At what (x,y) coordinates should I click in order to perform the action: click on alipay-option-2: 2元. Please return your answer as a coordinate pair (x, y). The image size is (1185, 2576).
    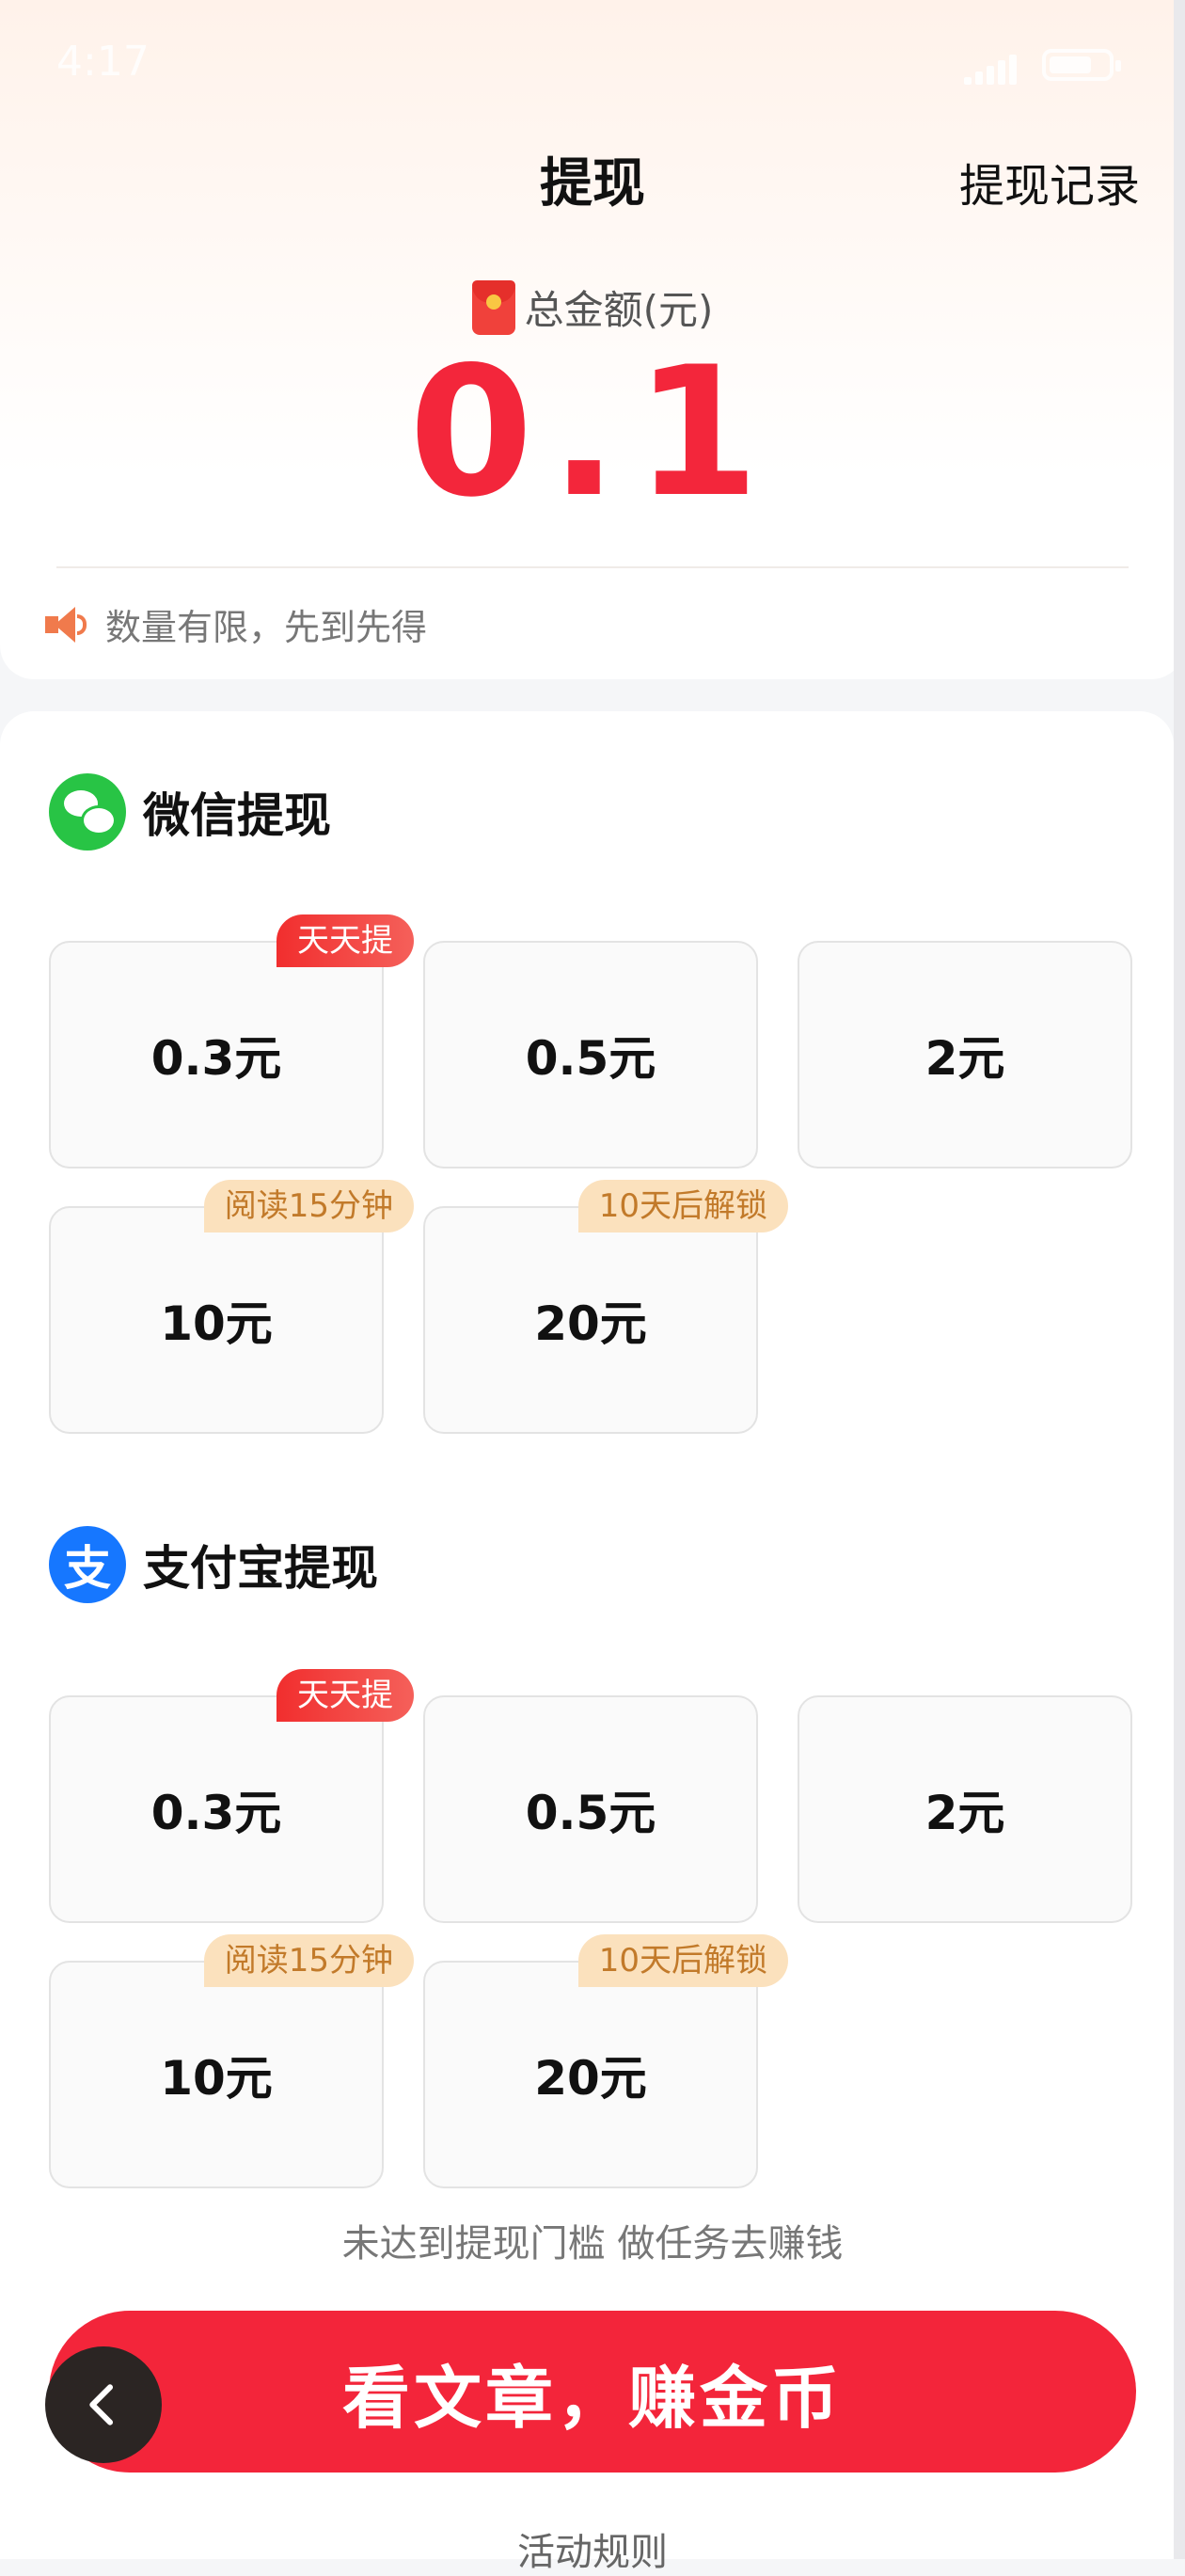
    Looking at the image, I should click on (965, 1809).